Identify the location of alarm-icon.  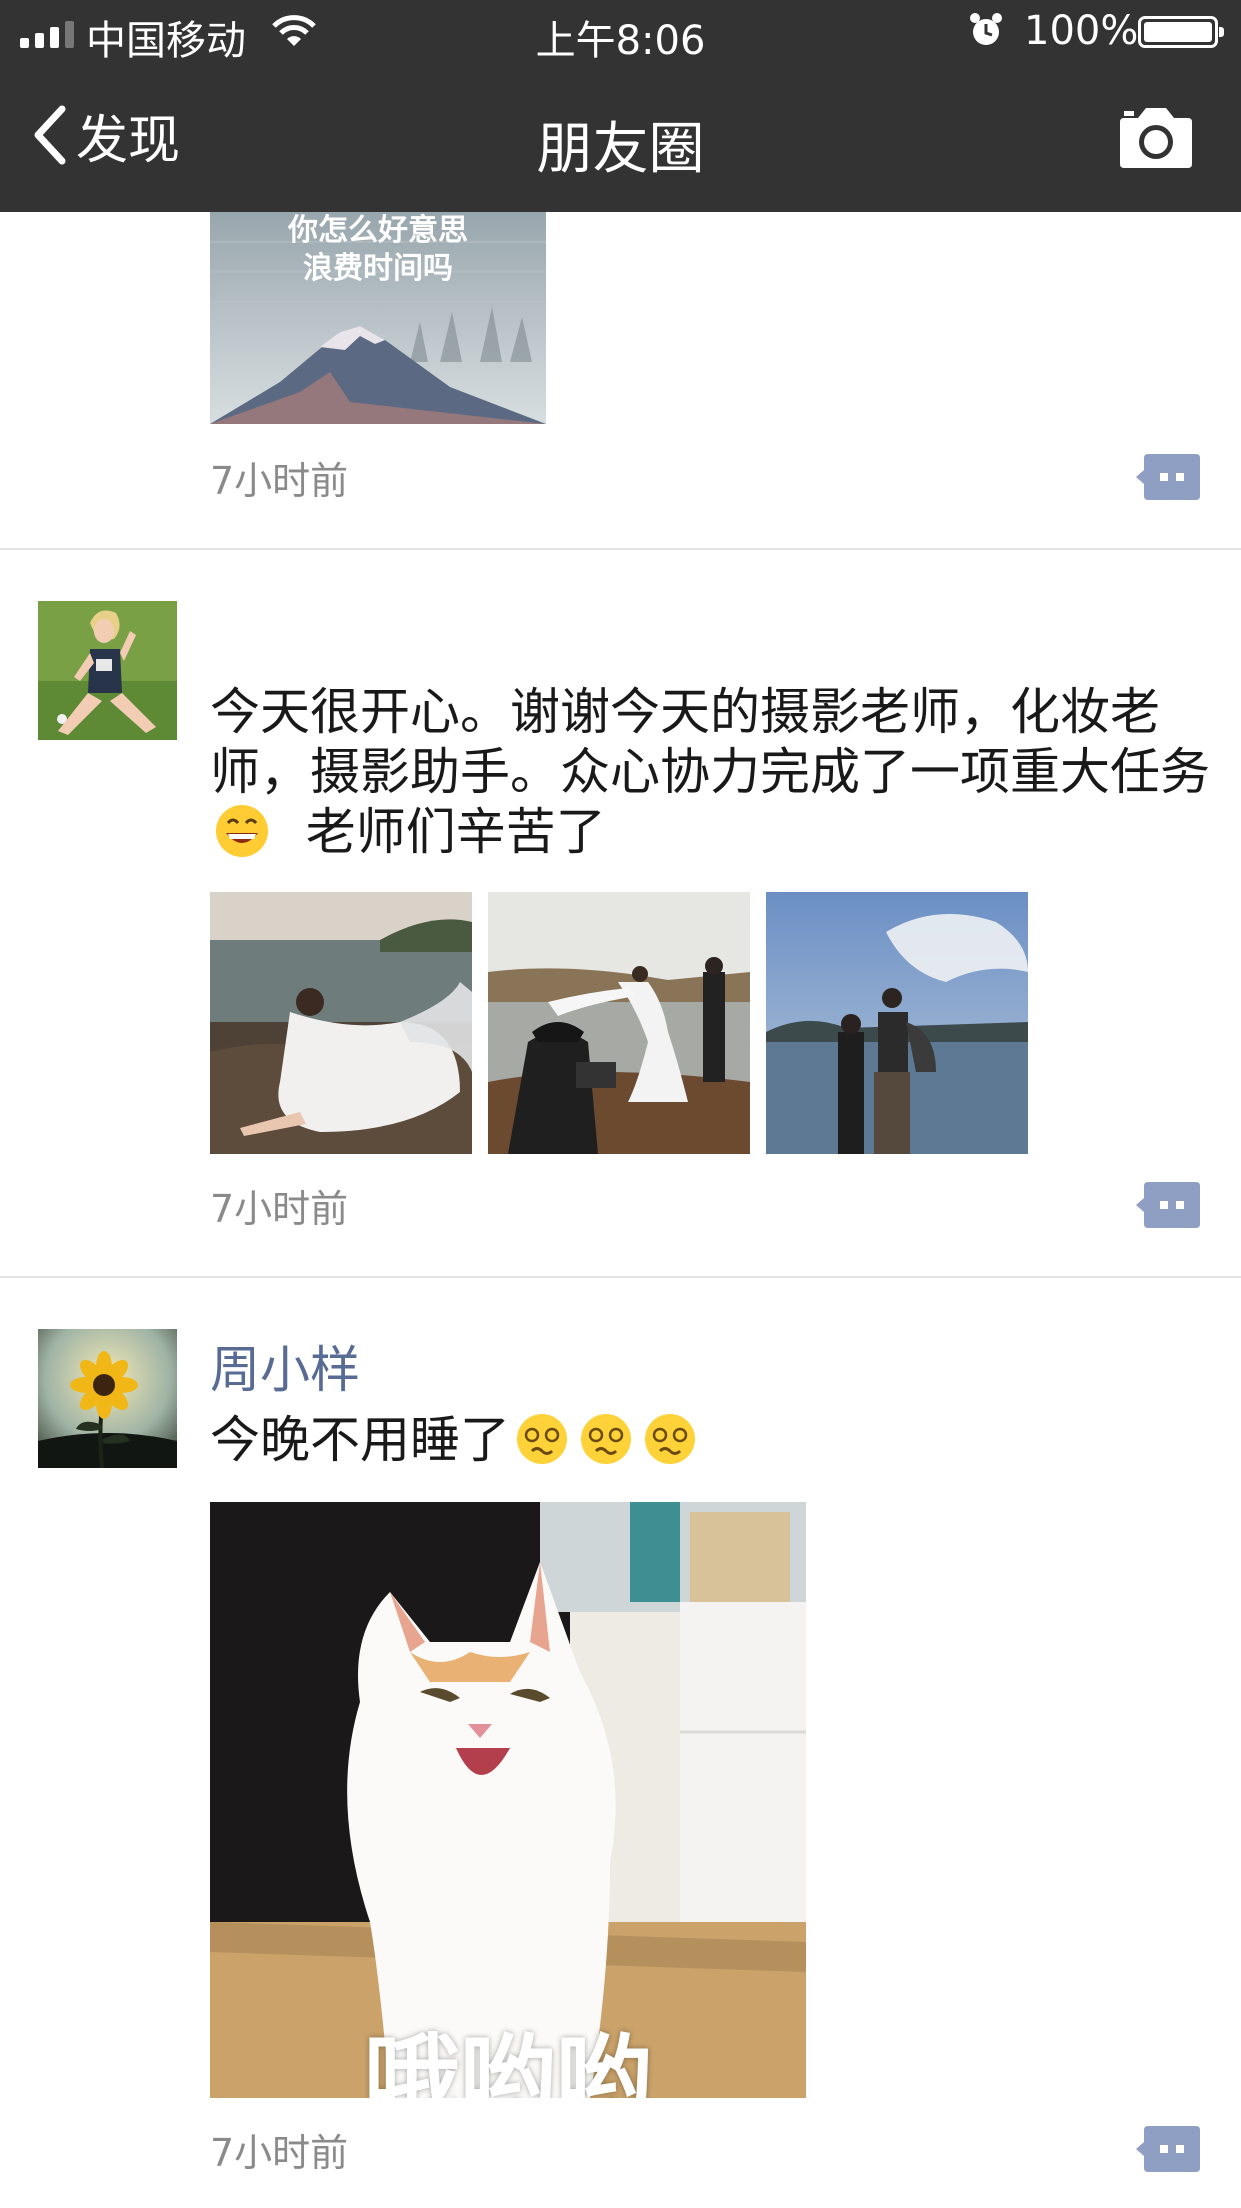
(986, 35).